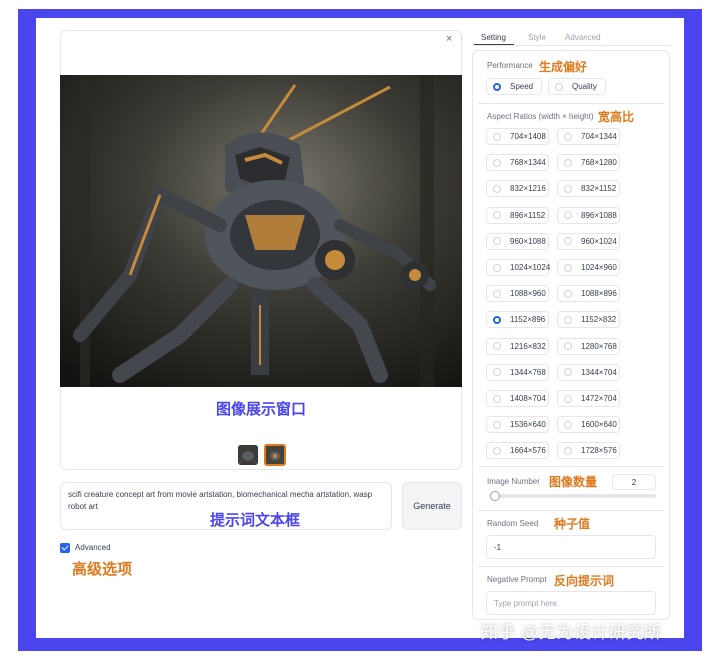  Describe the element at coordinates (599, 346) in the screenshot. I see `aspect-ratio-option-label: 1280×768` at that location.